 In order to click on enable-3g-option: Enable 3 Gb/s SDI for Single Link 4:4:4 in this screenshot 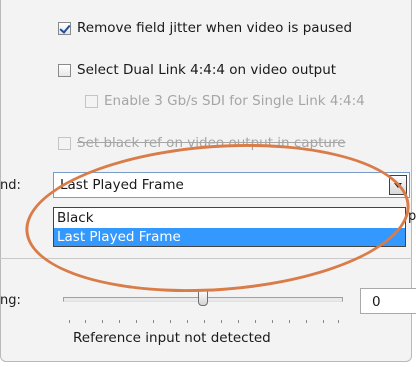, I will do `click(225, 101)`.